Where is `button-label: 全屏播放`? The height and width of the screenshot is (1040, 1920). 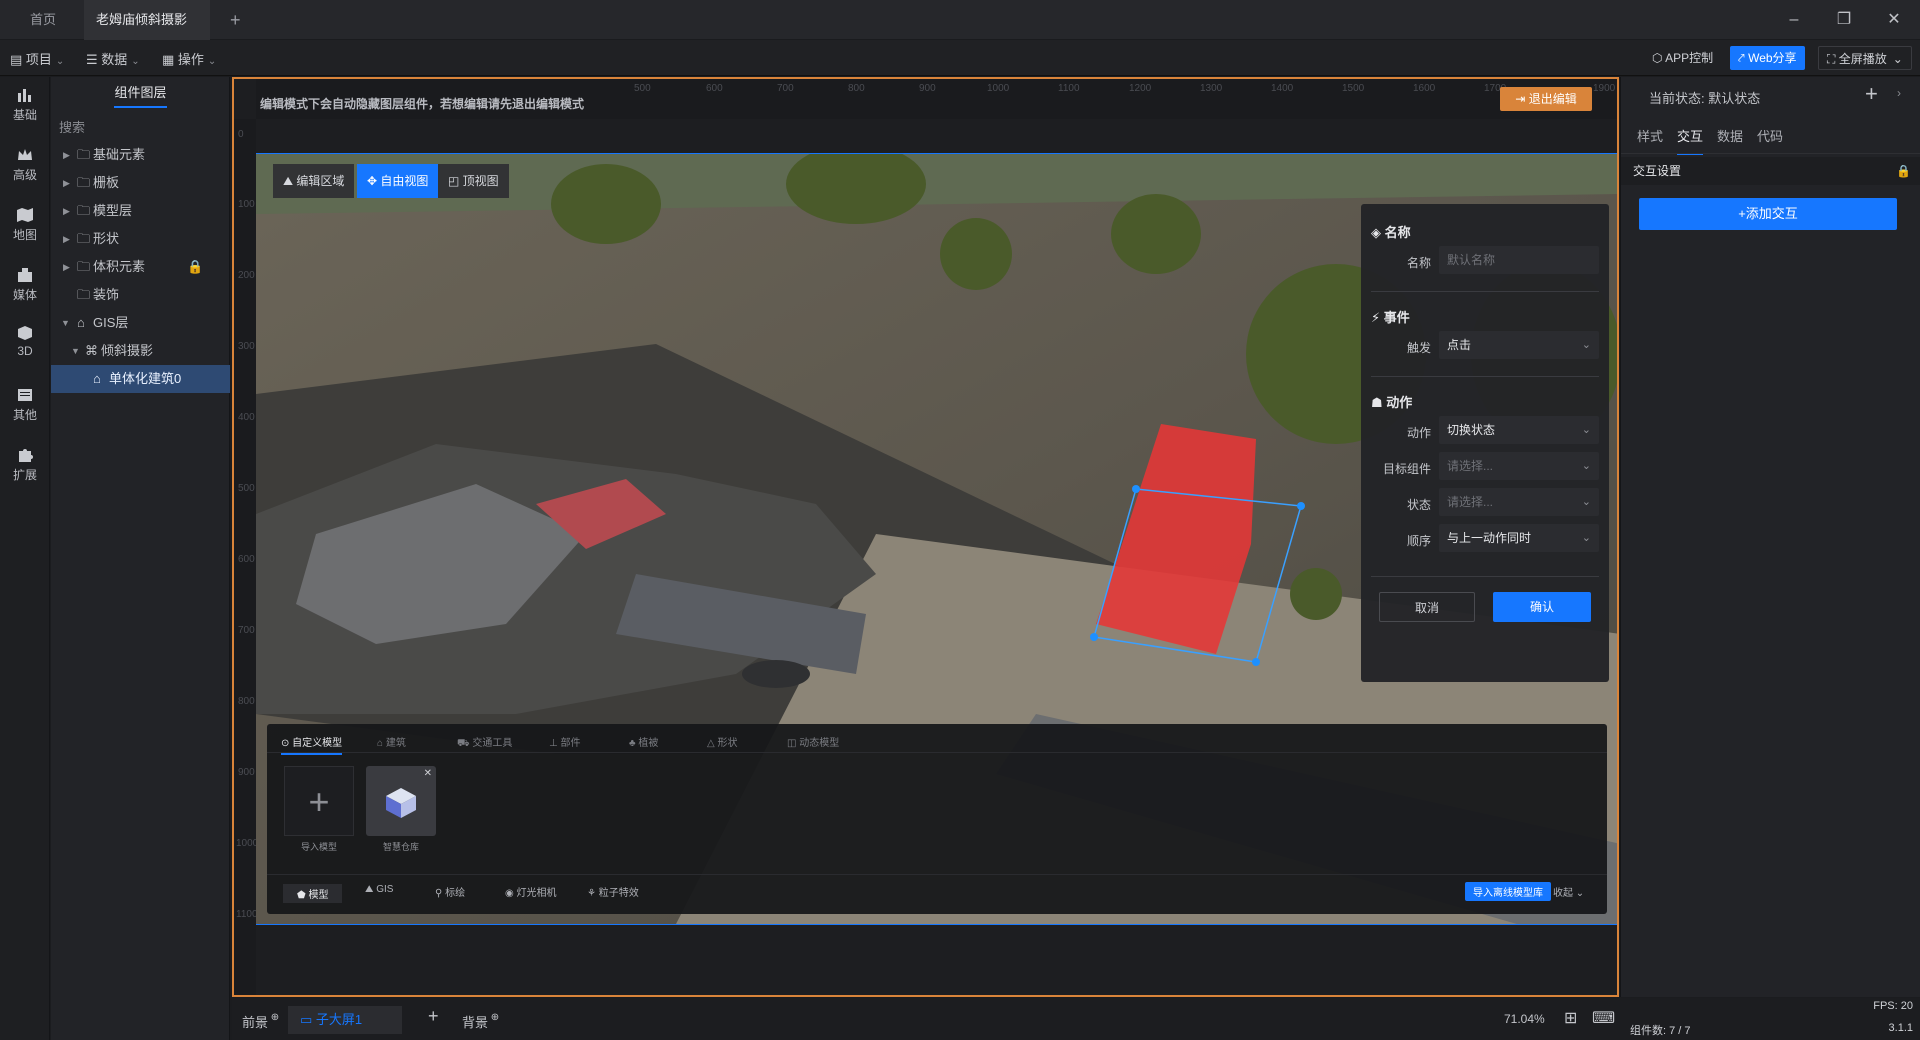 button-label: 全屏播放 is located at coordinates (1862, 59).